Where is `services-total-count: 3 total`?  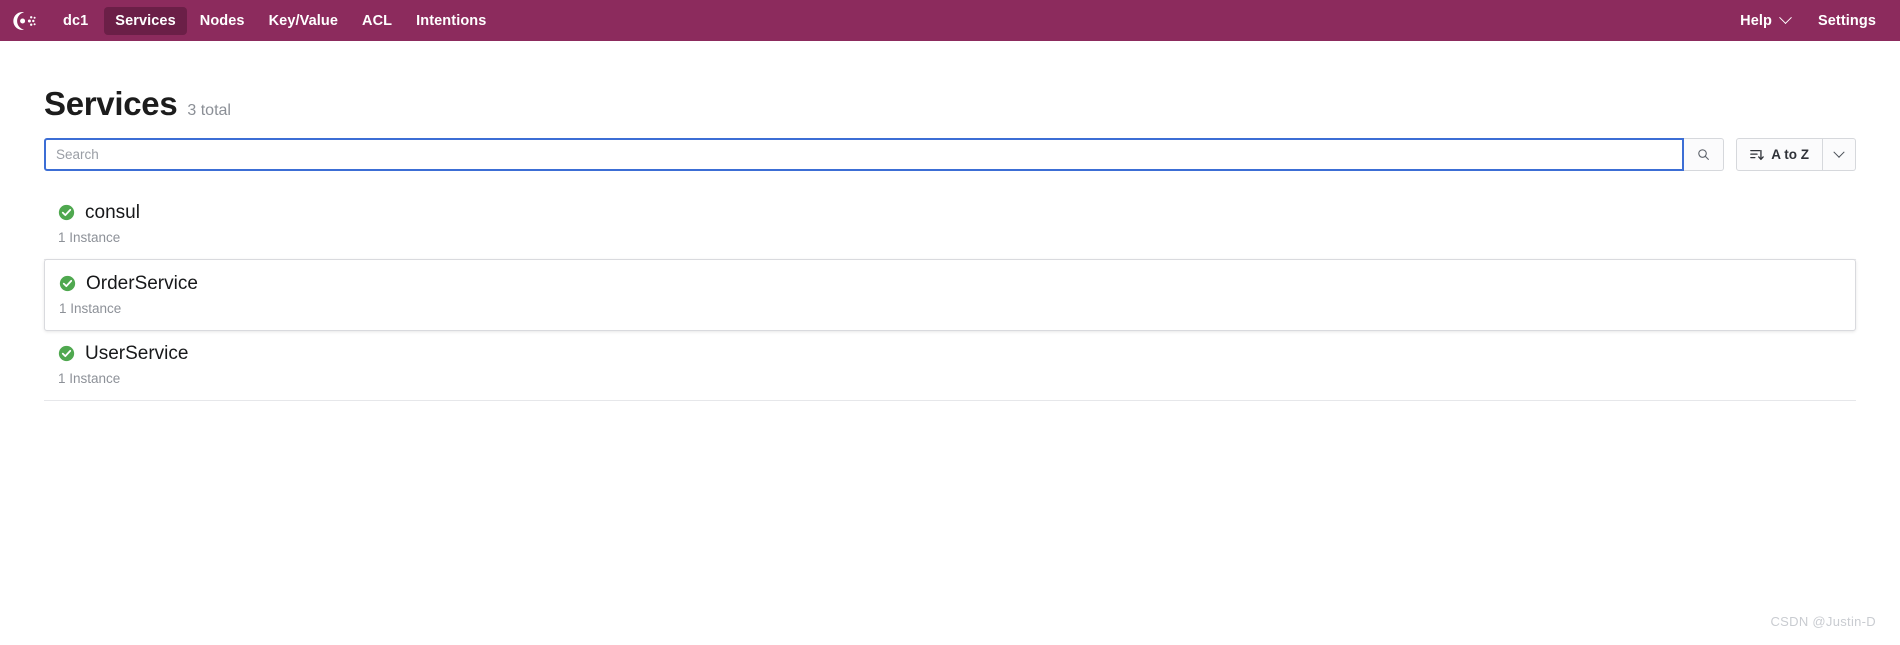 services-total-count: 3 total is located at coordinates (209, 110).